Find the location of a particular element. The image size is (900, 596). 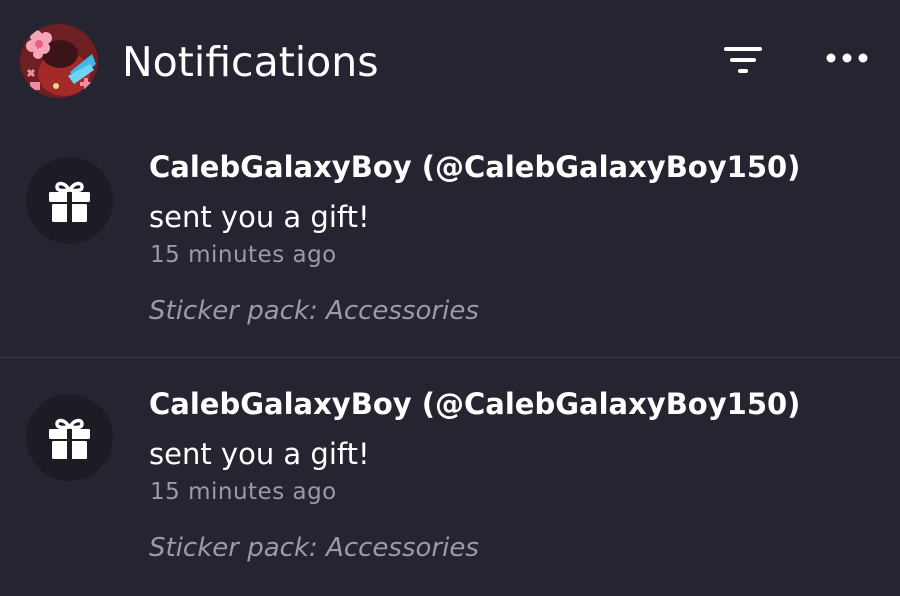

filter-button is located at coordinates (743, 60).